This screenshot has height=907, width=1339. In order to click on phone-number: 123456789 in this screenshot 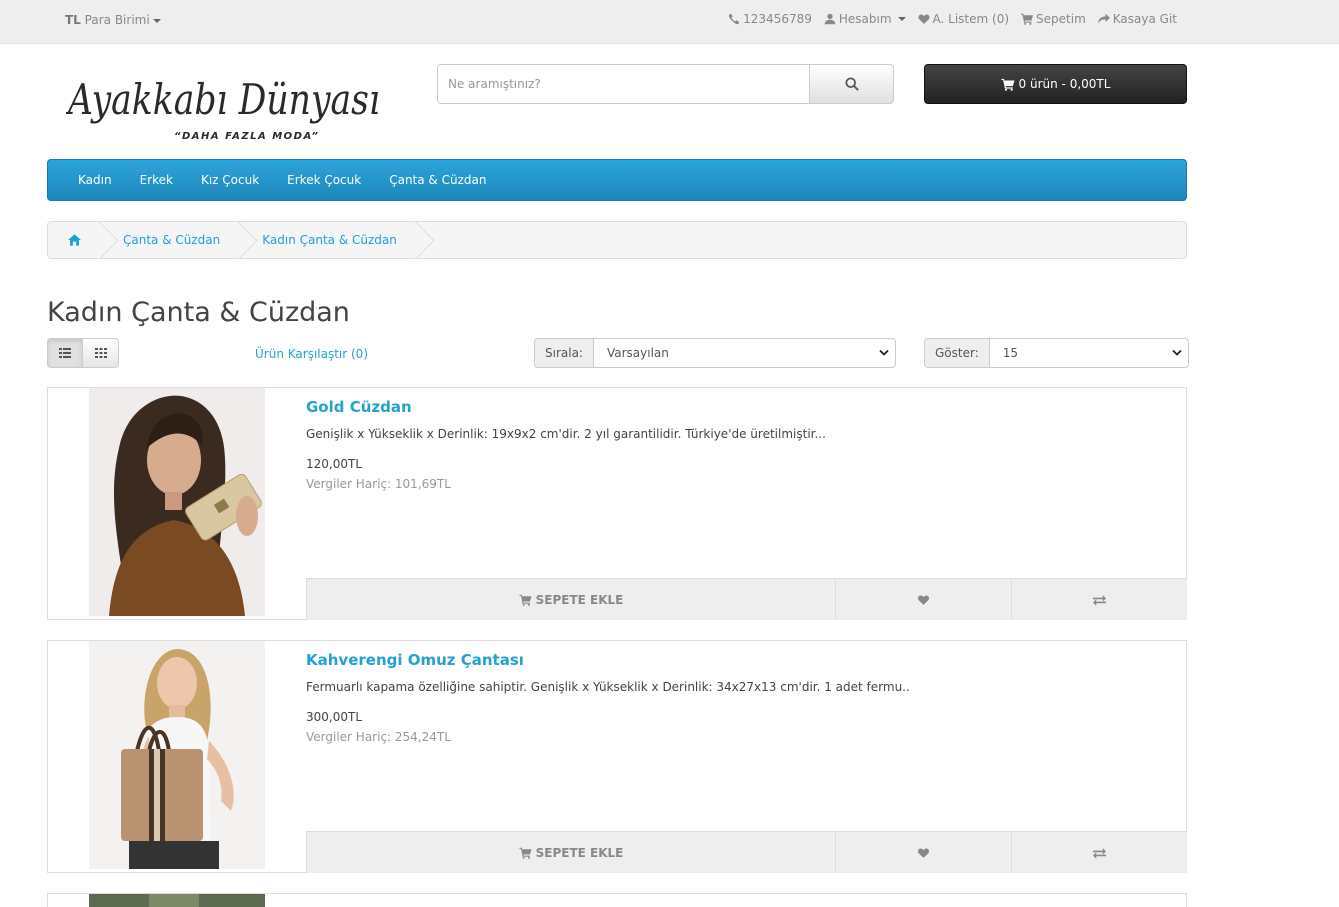, I will do `click(777, 19)`.